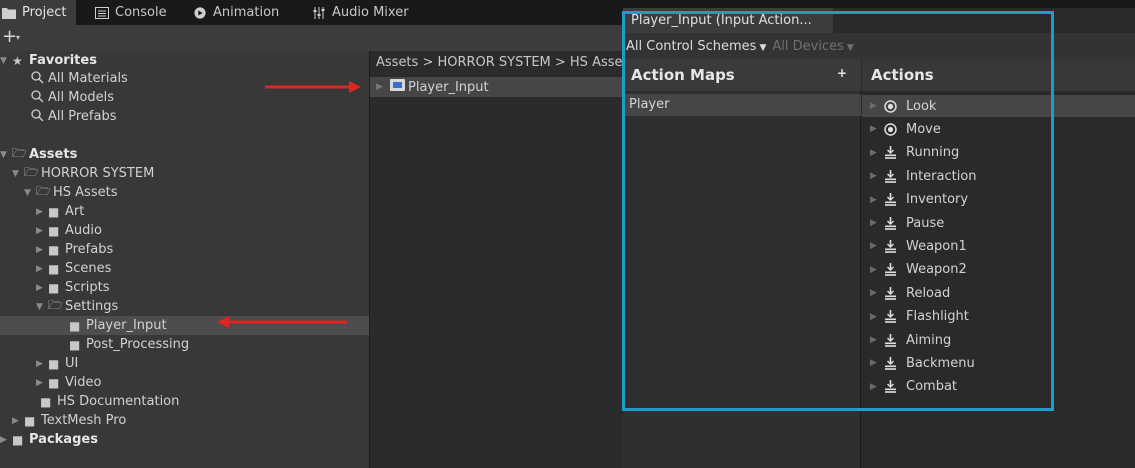  Describe the element at coordinates (998, 387) in the screenshot. I see `action-item: ▶ Combat` at that location.